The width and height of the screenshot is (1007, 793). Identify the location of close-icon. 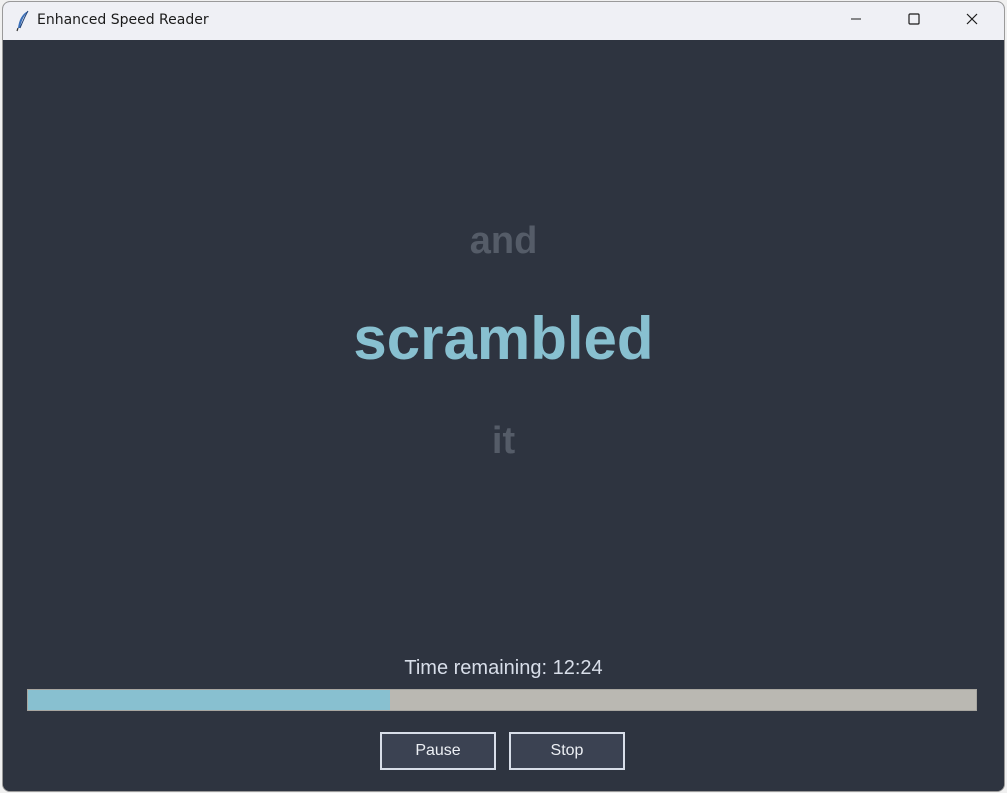
(972, 21).